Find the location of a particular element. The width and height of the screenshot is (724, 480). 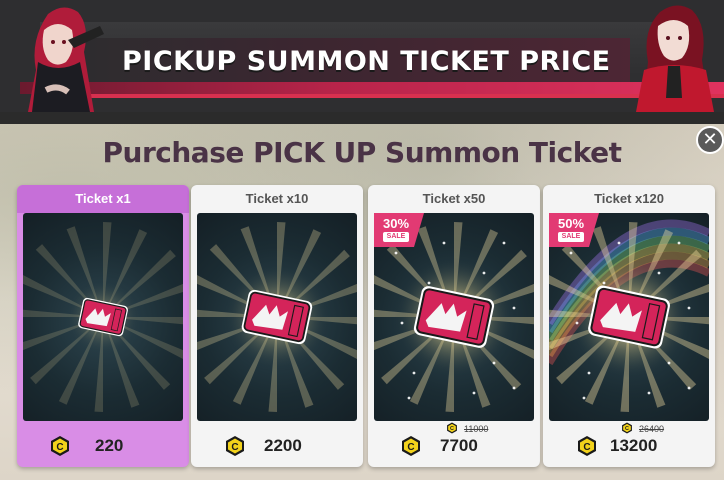

close-icon: ✕ is located at coordinates (710, 139).